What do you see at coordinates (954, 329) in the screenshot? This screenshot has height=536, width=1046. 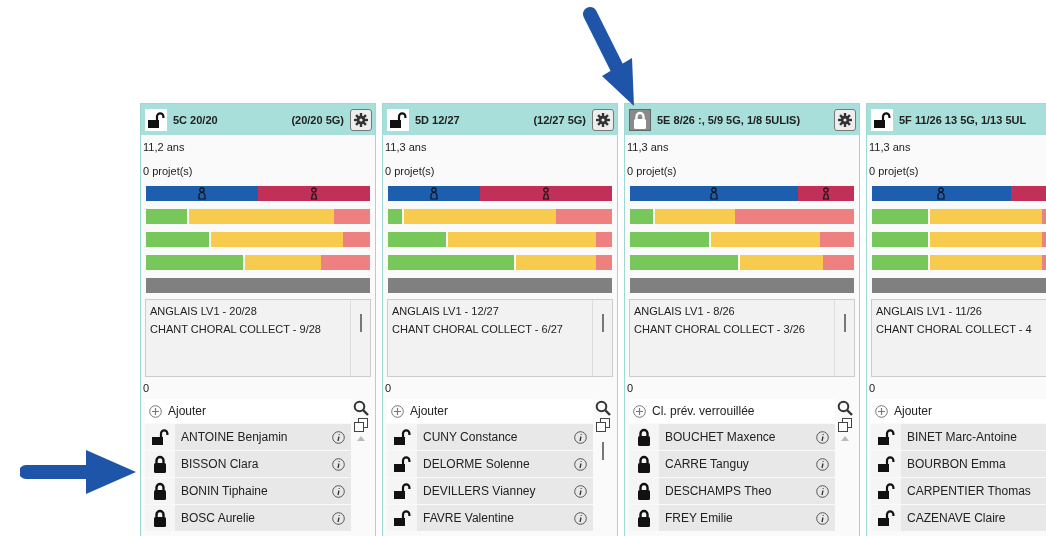 I see `option-text: CHANT CHORAL COLLECT - 4` at bounding box center [954, 329].